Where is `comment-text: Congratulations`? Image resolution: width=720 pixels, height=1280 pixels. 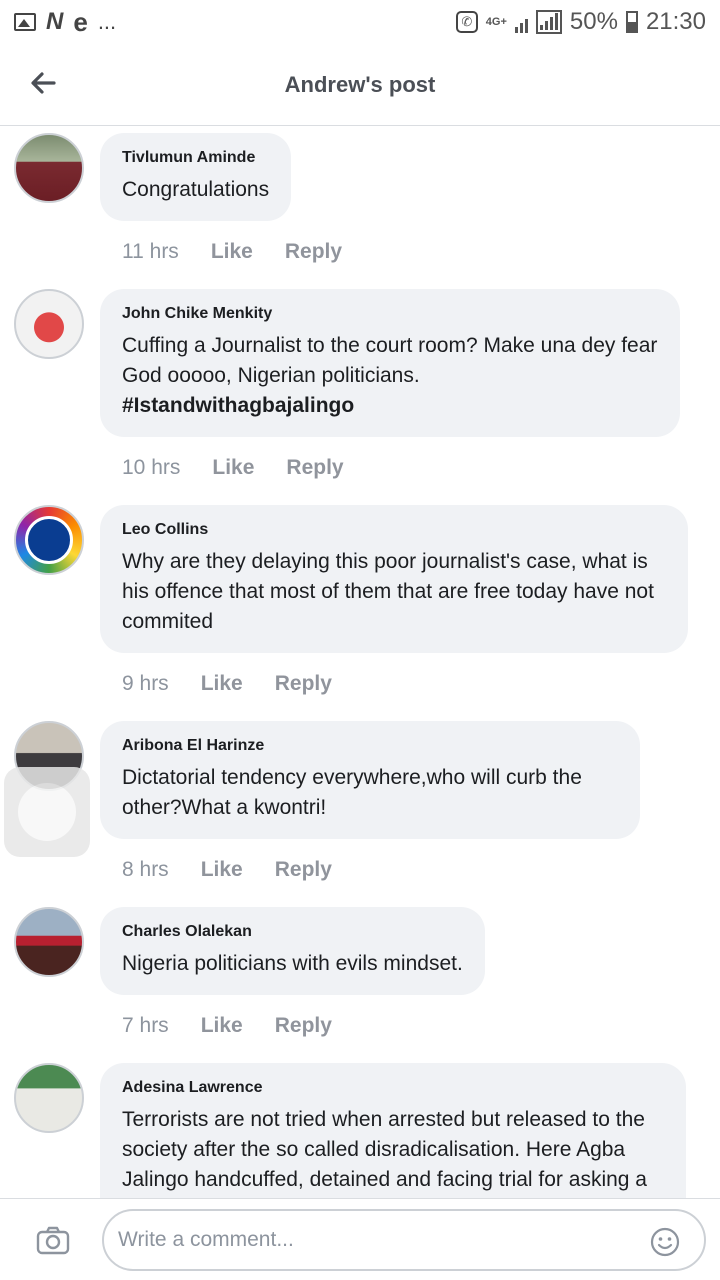
comment-text: Congratulations is located at coordinates (196, 189).